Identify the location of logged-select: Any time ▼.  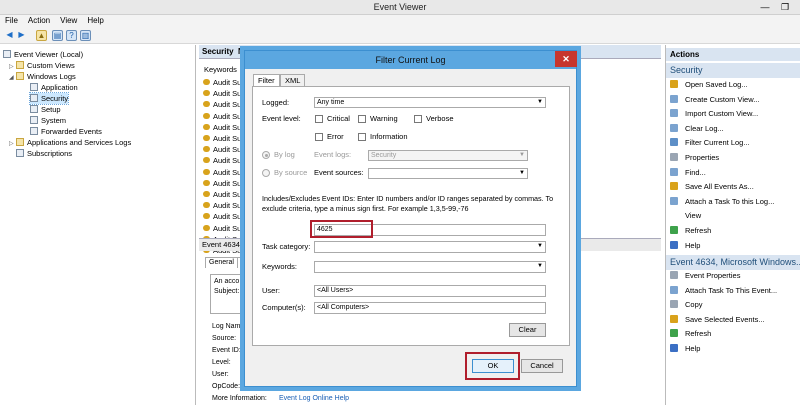
(430, 102).